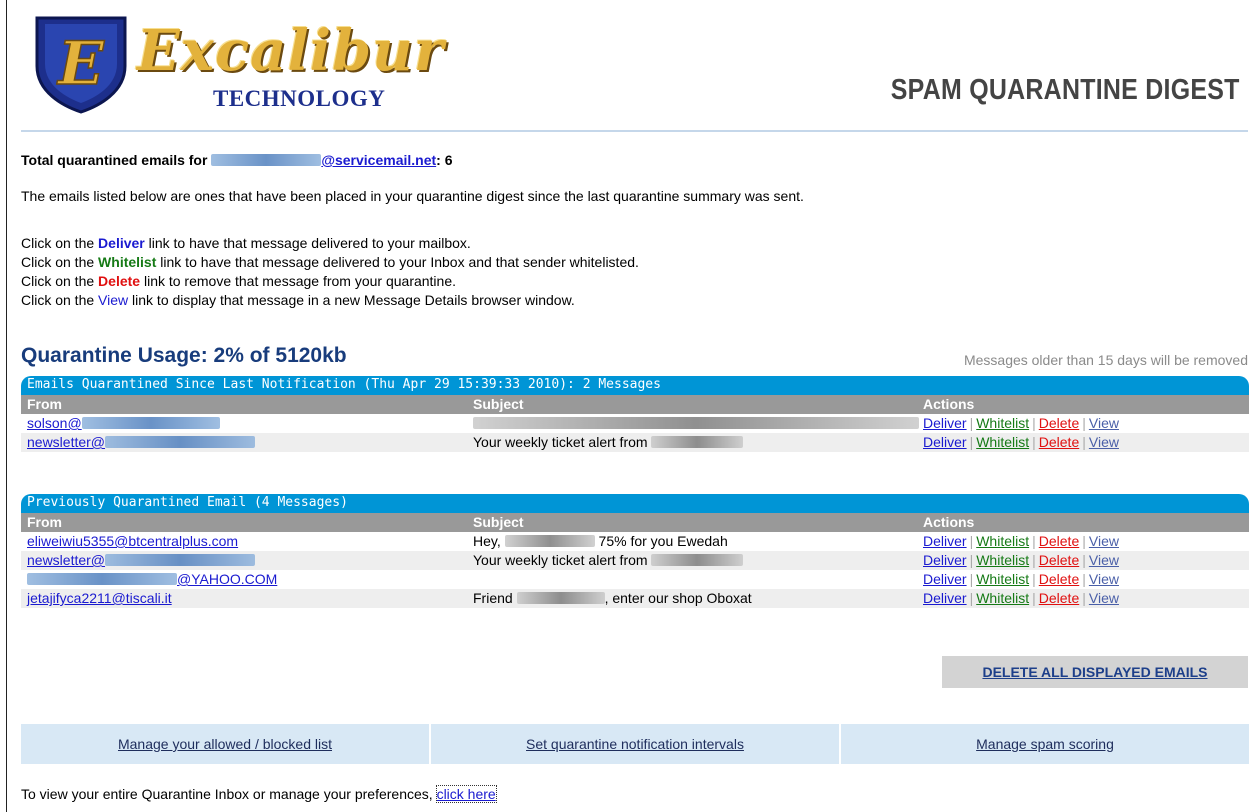 The height and width of the screenshot is (812, 1254). What do you see at coordinates (119, 281) in the screenshot?
I see `delete-word: Delete` at bounding box center [119, 281].